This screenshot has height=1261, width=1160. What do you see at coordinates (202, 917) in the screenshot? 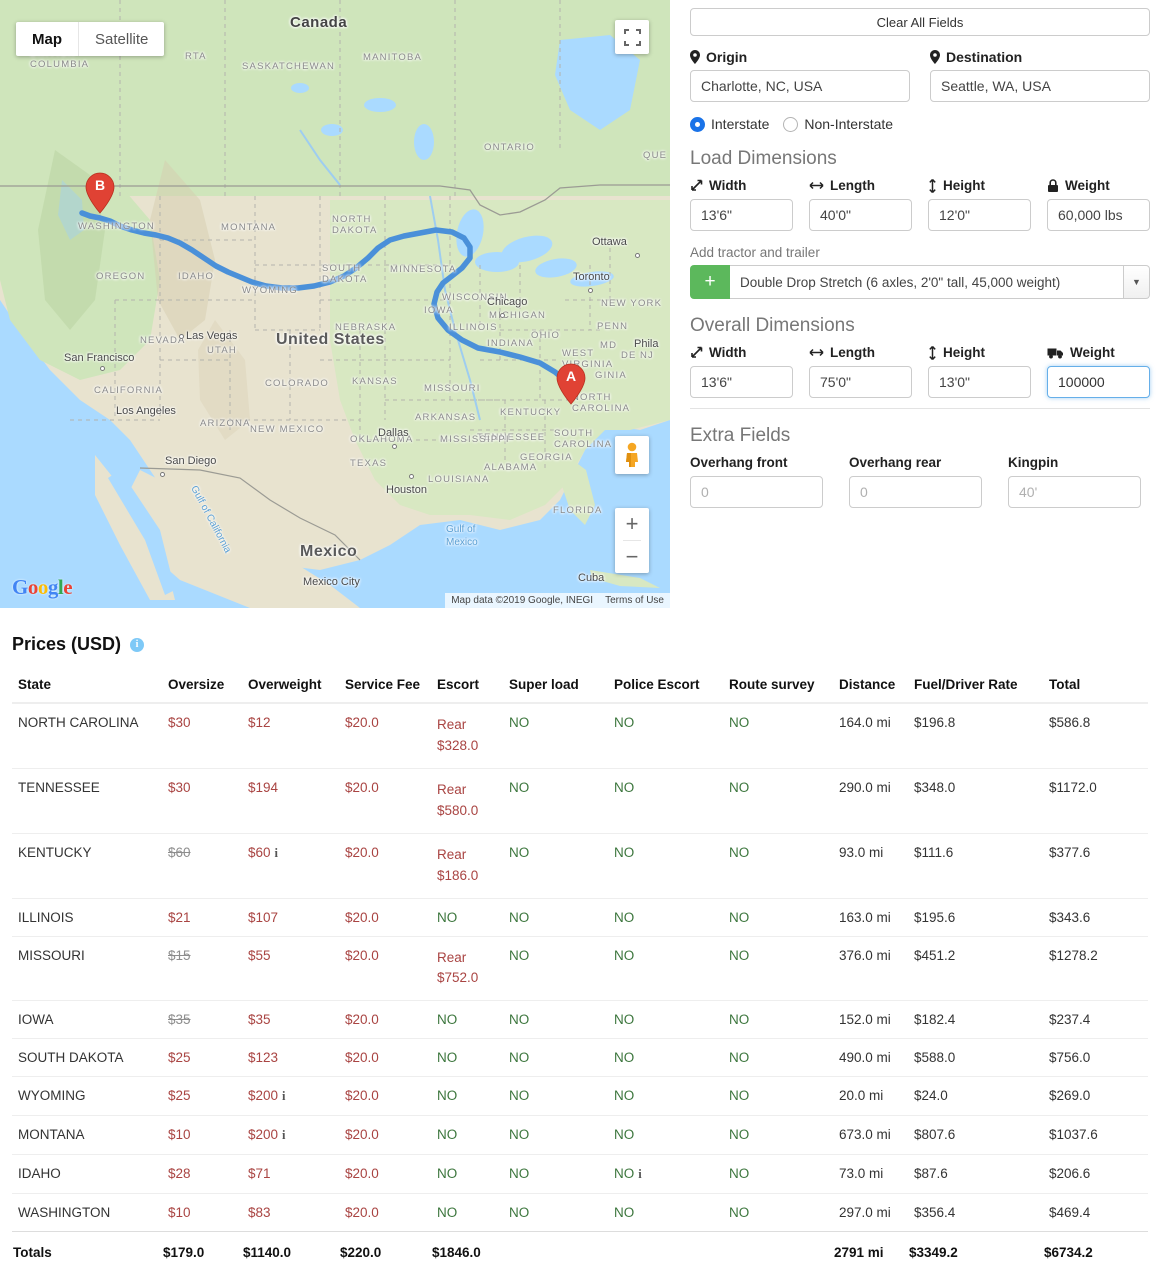
I see `cell-oversize: $21` at bounding box center [202, 917].